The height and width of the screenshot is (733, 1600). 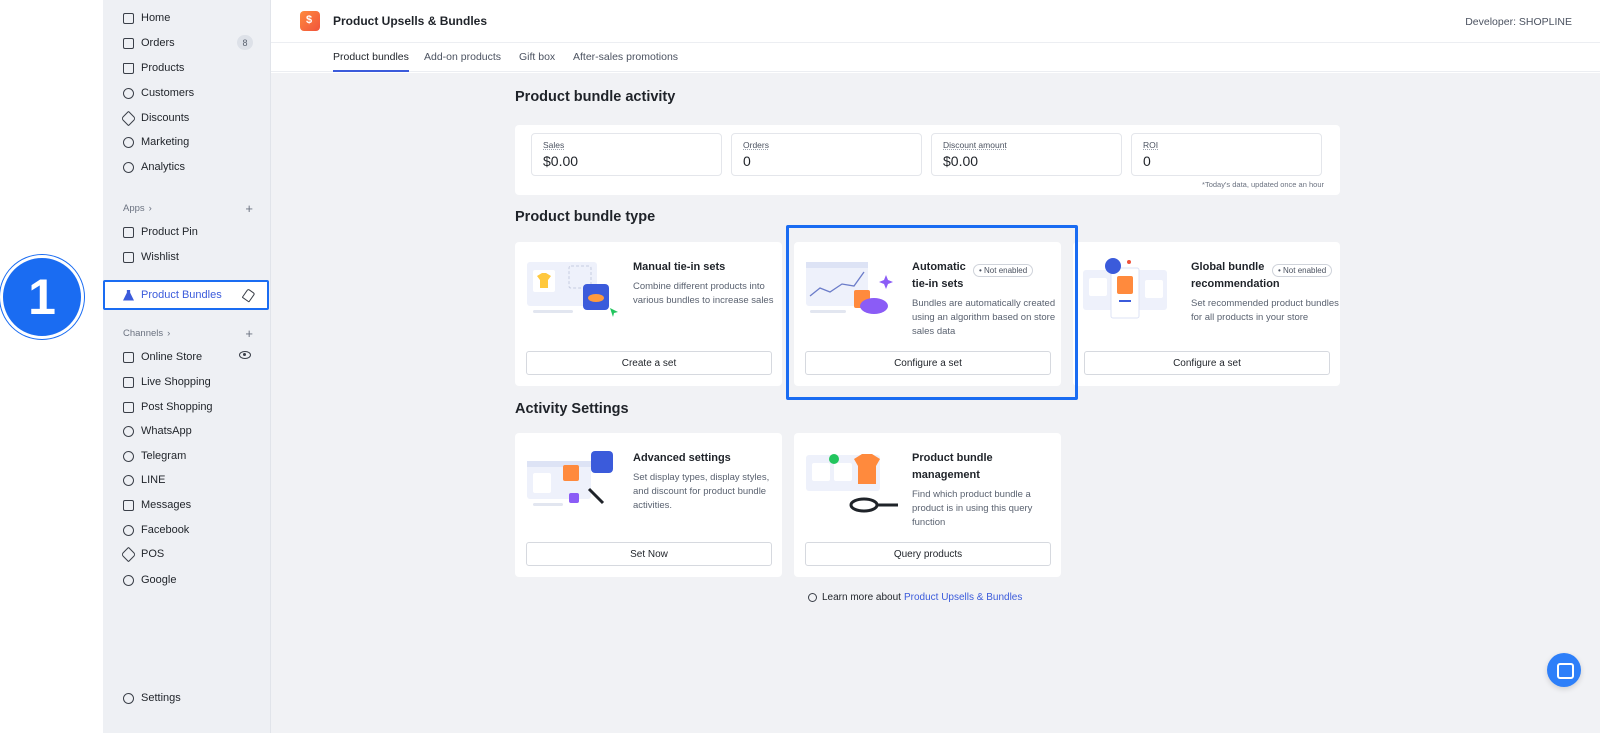 What do you see at coordinates (191, 18) in the screenshot?
I see `sidebar-item-home: Home` at bounding box center [191, 18].